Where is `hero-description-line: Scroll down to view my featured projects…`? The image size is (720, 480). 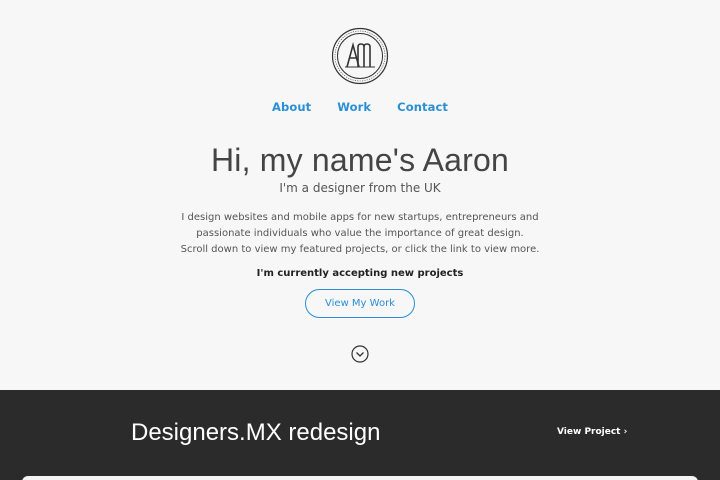
hero-description-line: Scroll down to view my featured projects… is located at coordinates (360, 249).